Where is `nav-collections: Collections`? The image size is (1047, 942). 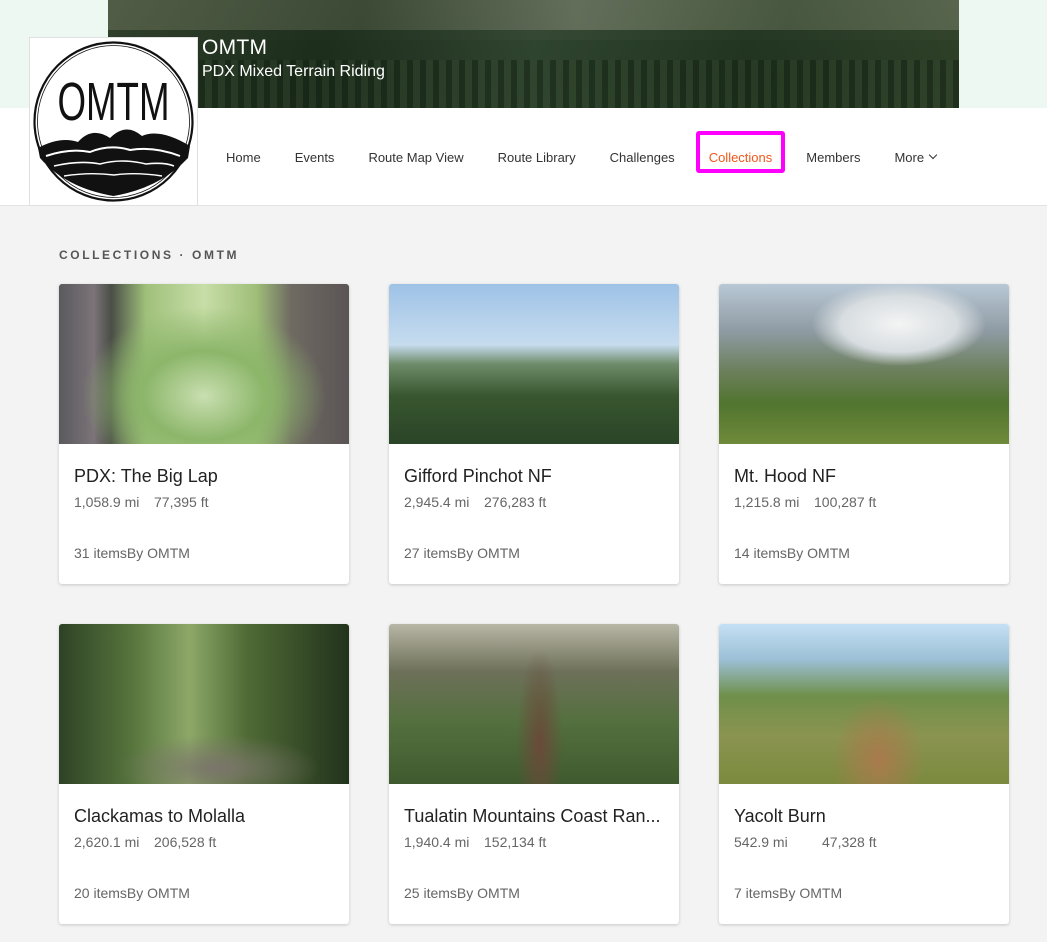
nav-collections: Collections is located at coordinates (741, 151).